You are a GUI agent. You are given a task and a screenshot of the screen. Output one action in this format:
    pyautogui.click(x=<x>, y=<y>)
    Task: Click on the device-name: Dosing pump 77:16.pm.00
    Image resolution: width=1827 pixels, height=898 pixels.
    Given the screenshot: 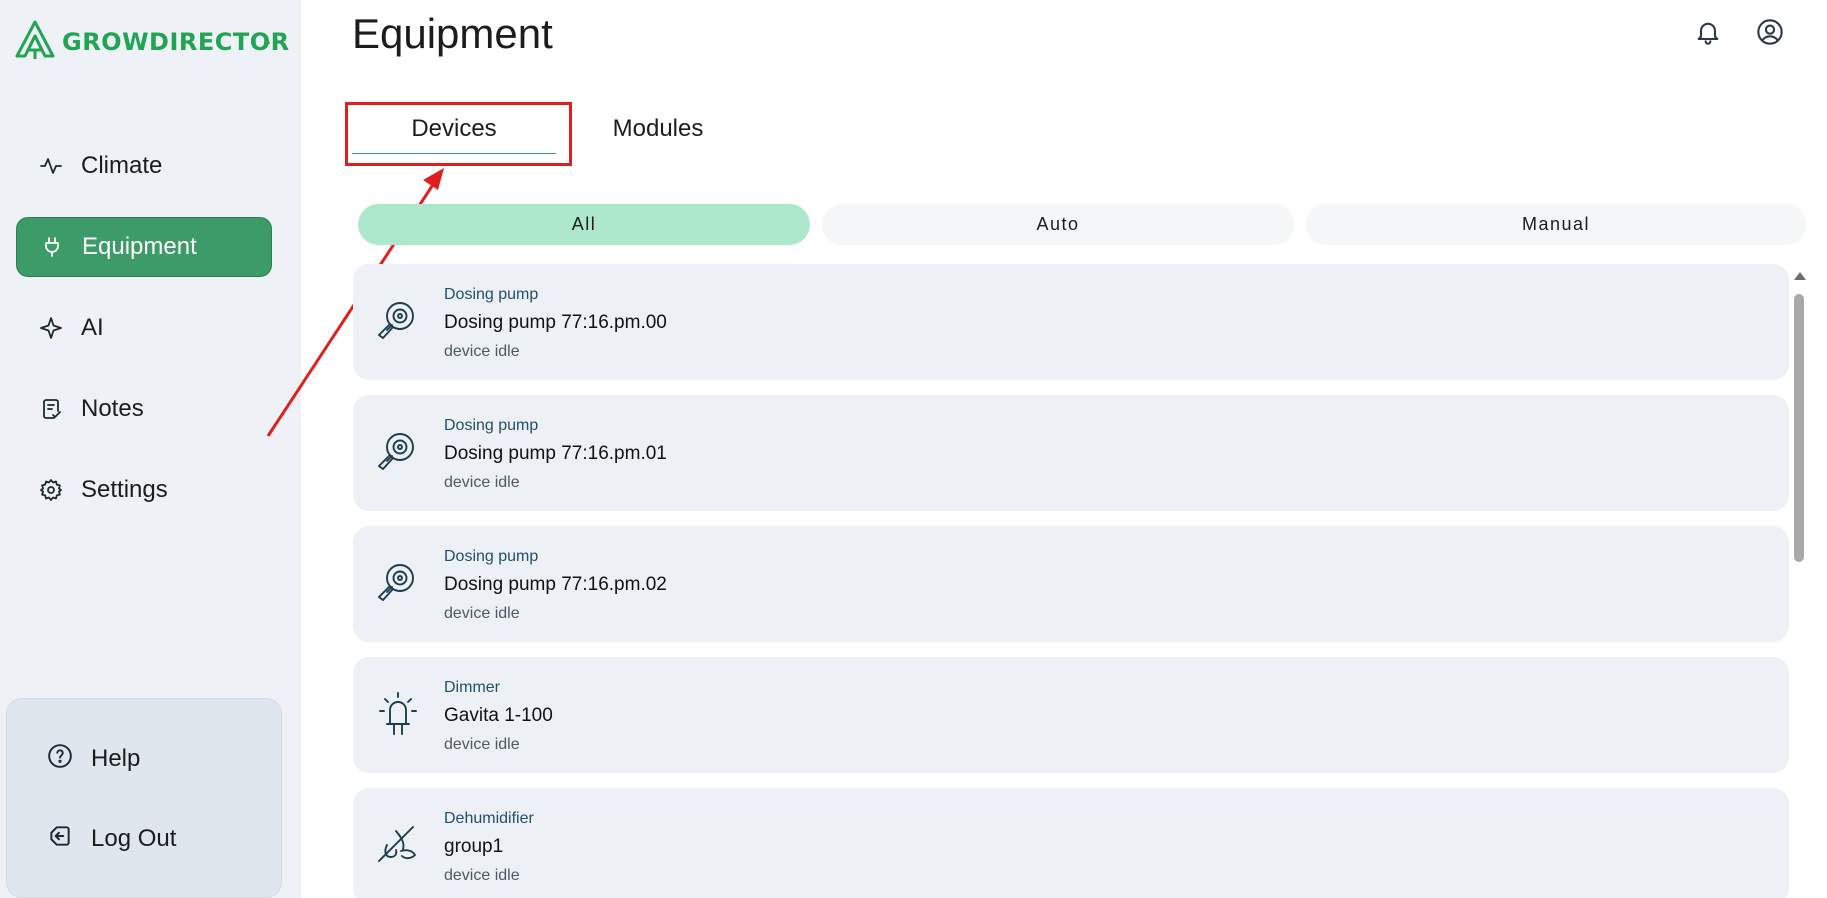 What is the action you would take?
    pyautogui.click(x=555, y=322)
    